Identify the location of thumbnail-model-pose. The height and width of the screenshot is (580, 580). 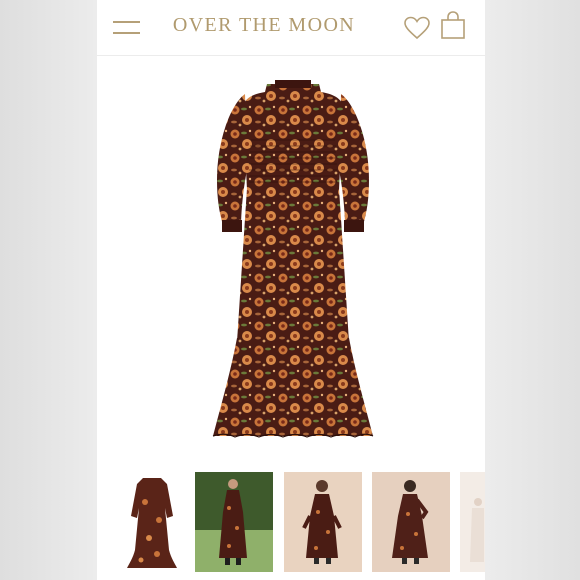
(411, 522).